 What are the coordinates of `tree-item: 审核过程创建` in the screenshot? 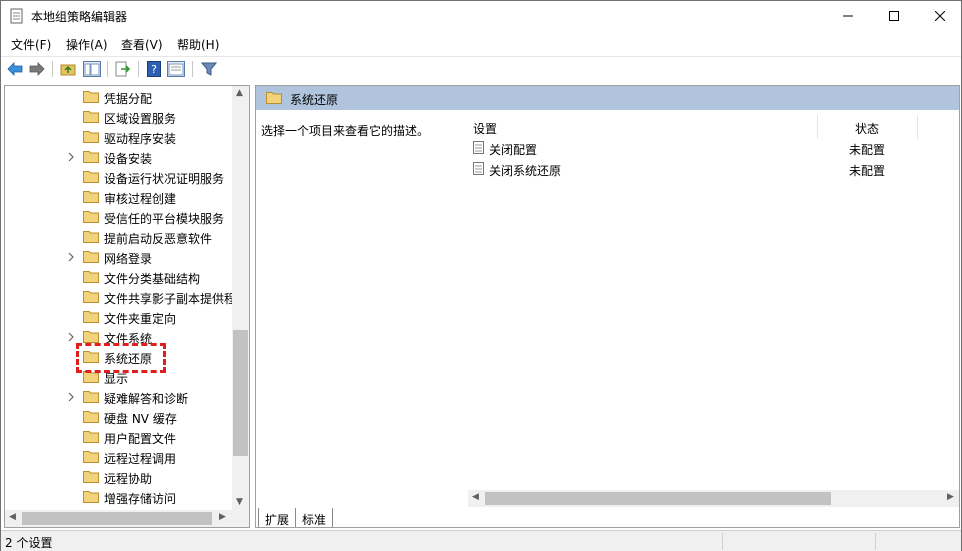 It's located at (118, 197).